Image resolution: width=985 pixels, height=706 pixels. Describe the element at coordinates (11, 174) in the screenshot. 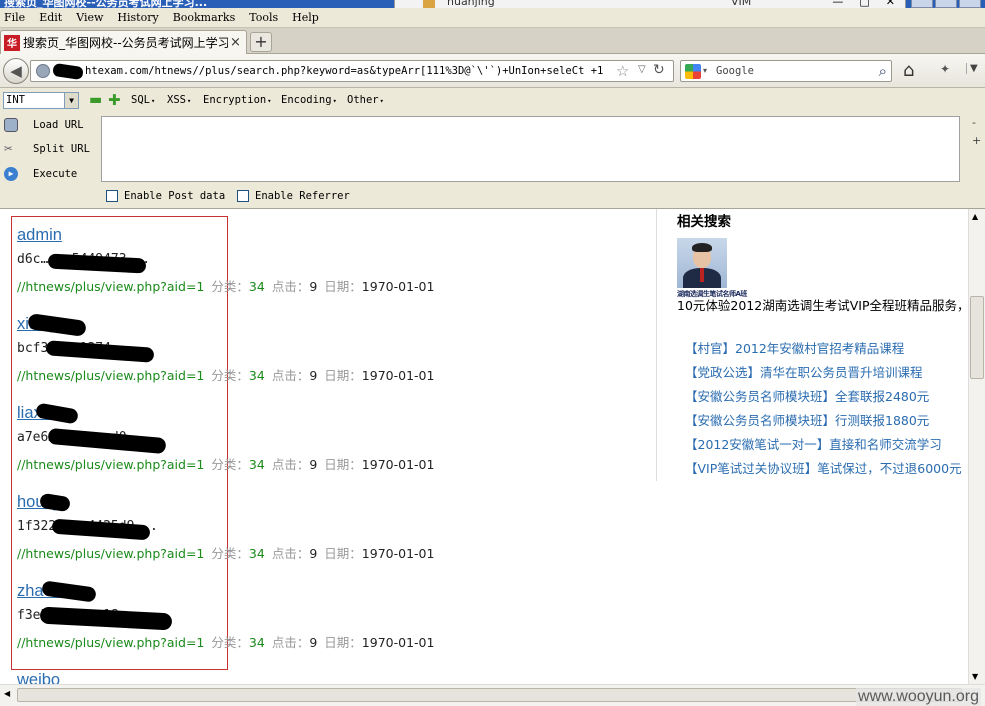

I see `play-icon: ▶` at that location.